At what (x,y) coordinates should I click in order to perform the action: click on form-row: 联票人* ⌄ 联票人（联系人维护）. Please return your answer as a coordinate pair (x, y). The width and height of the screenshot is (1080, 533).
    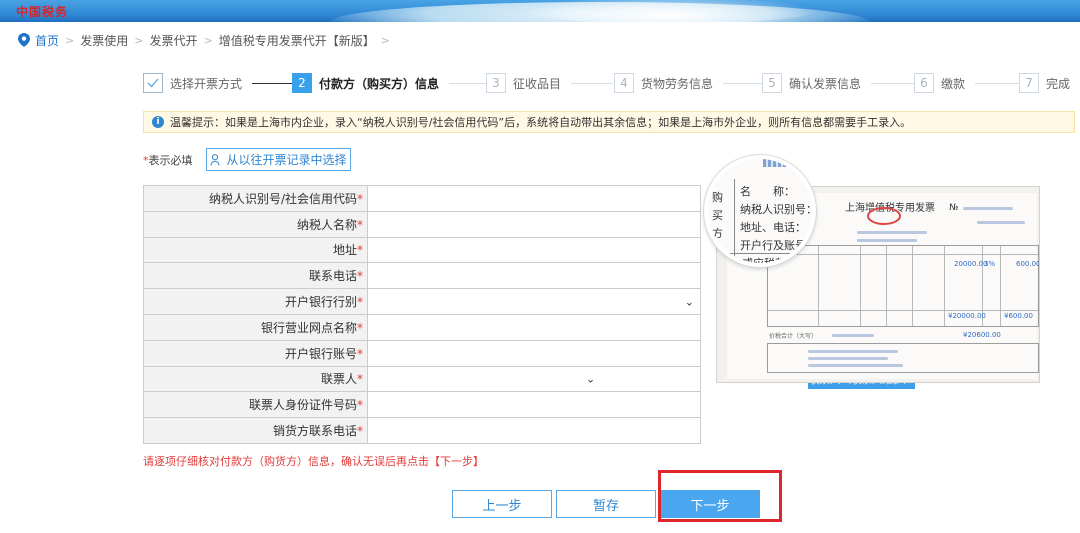
    Looking at the image, I should click on (529, 379).